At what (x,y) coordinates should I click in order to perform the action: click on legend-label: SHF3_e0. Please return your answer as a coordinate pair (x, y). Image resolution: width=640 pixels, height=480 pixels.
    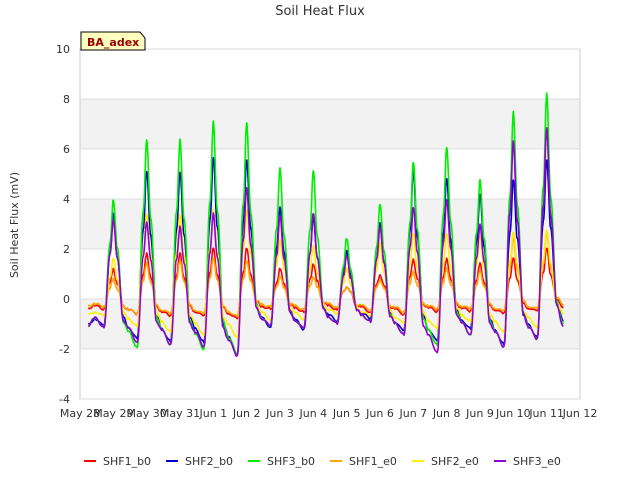
    Looking at the image, I should click on (537, 461).